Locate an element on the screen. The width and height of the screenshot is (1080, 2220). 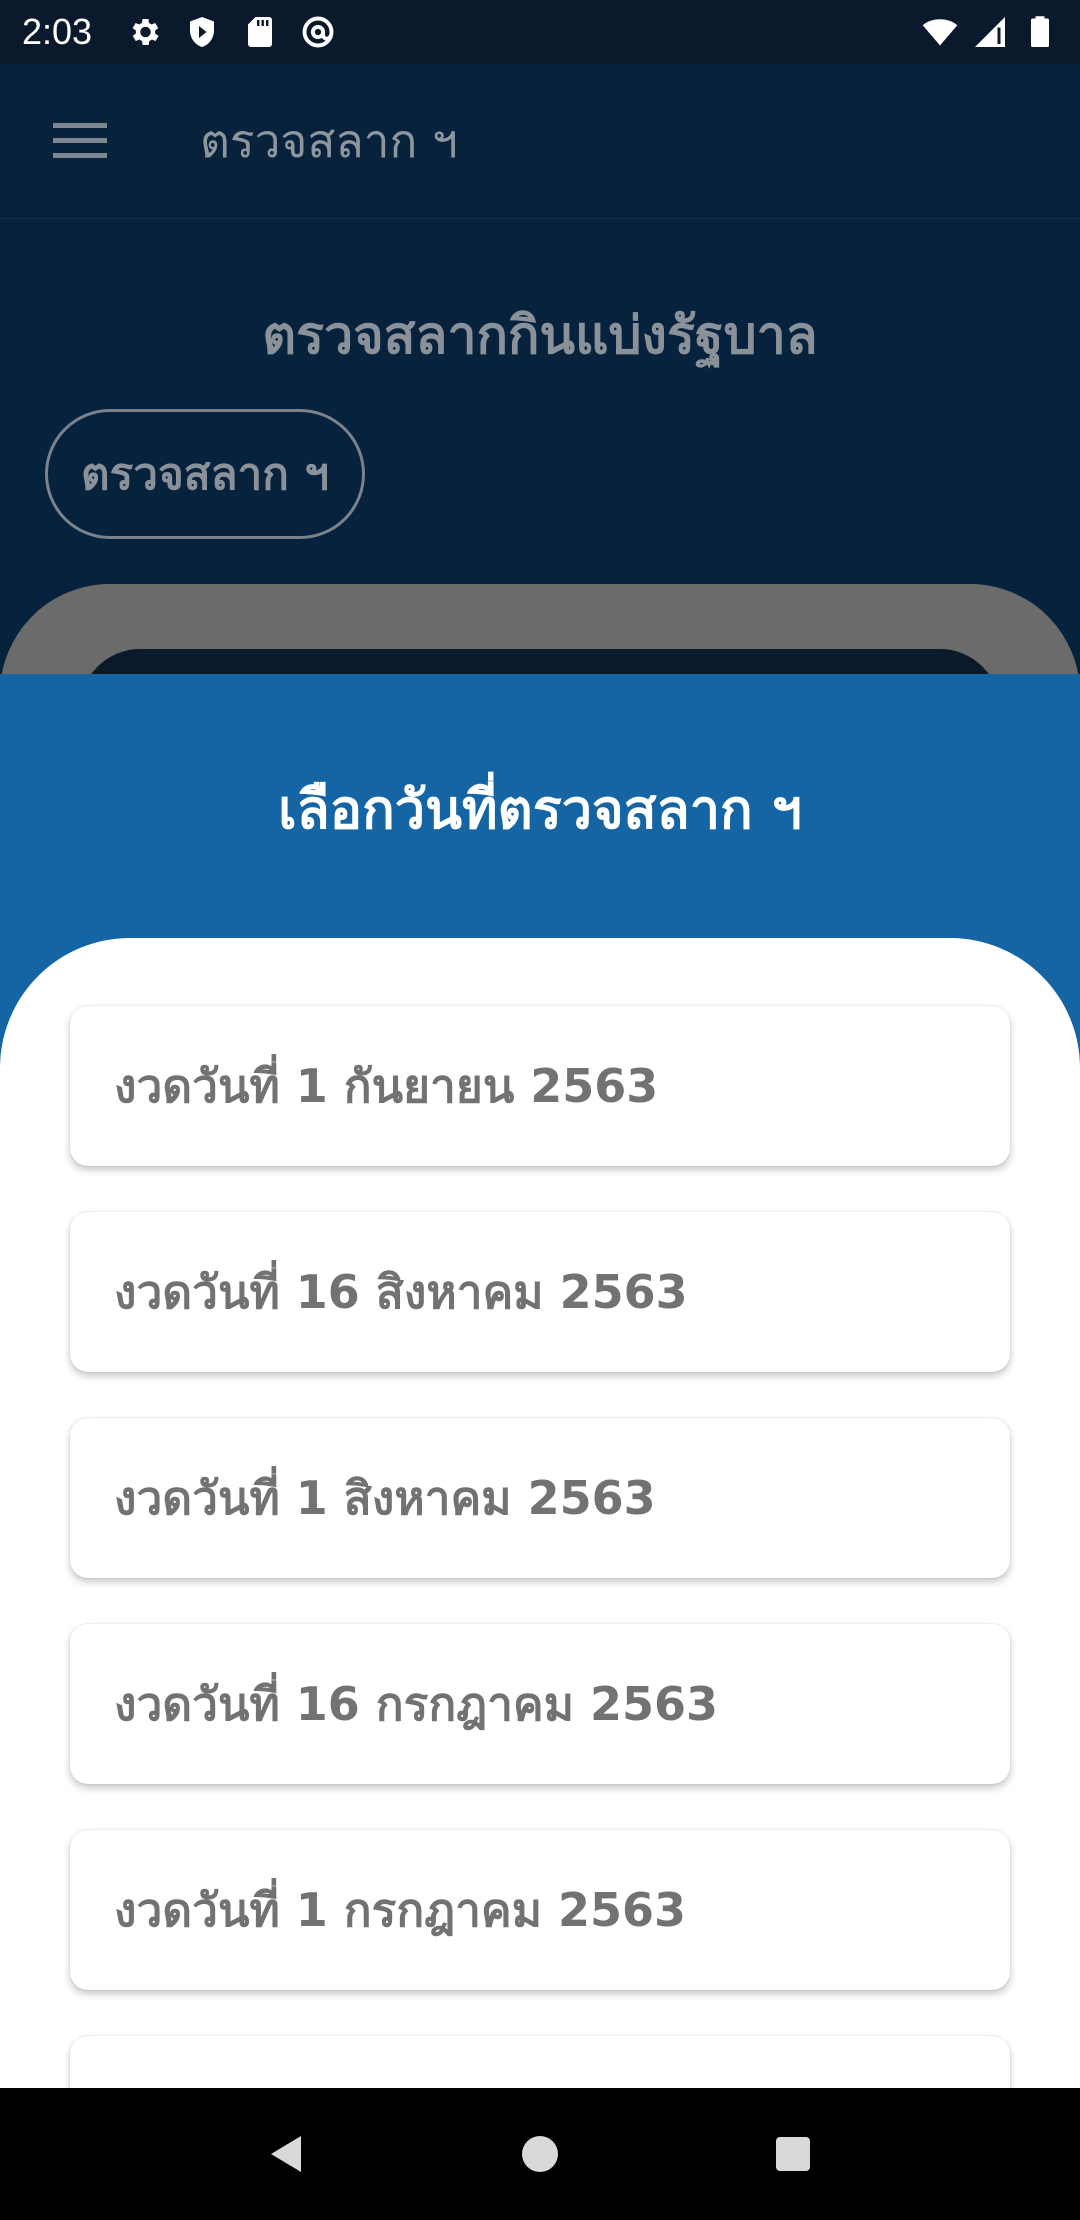
wifi-icon is located at coordinates (940, 32).